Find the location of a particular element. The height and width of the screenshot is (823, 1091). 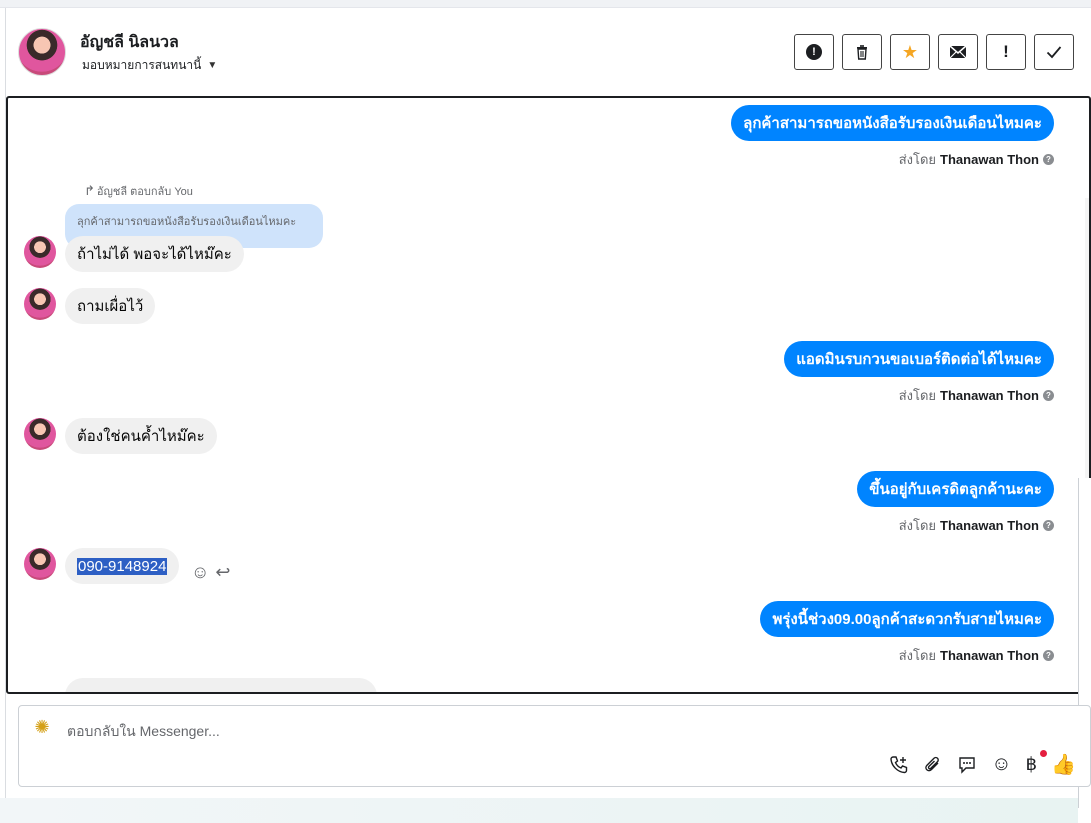

incoming-message-partial is located at coordinates (221, 685).